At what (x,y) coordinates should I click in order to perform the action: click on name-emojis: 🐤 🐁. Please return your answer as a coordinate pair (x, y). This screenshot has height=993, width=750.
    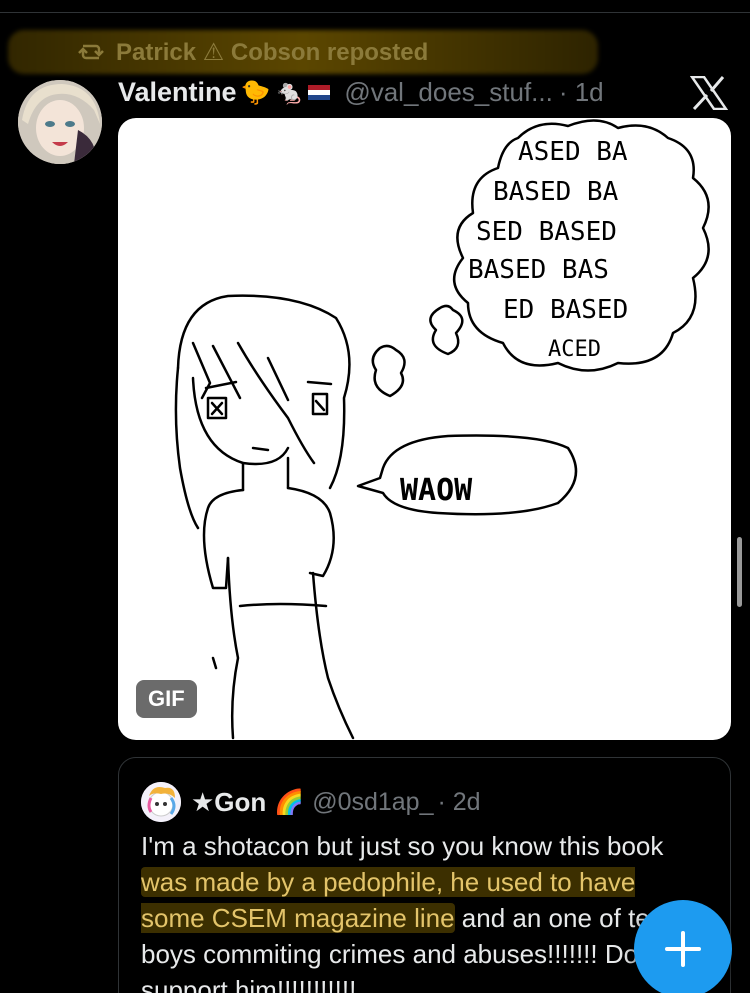
    Looking at the image, I should click on (286, 92).